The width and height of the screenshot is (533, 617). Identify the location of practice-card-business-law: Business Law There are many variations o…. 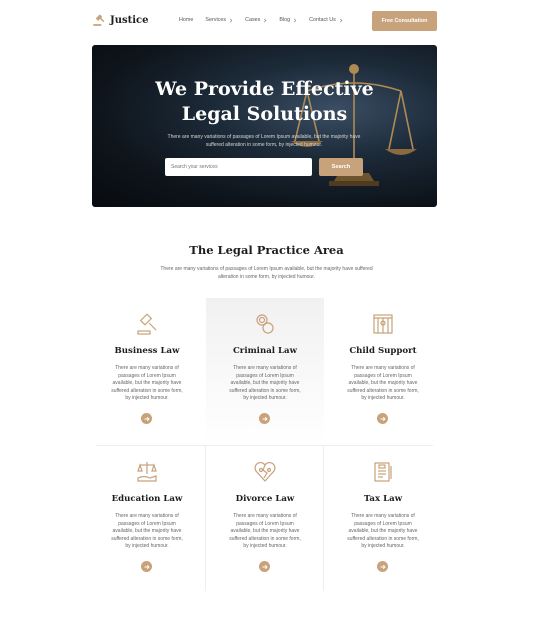
(147, 371).